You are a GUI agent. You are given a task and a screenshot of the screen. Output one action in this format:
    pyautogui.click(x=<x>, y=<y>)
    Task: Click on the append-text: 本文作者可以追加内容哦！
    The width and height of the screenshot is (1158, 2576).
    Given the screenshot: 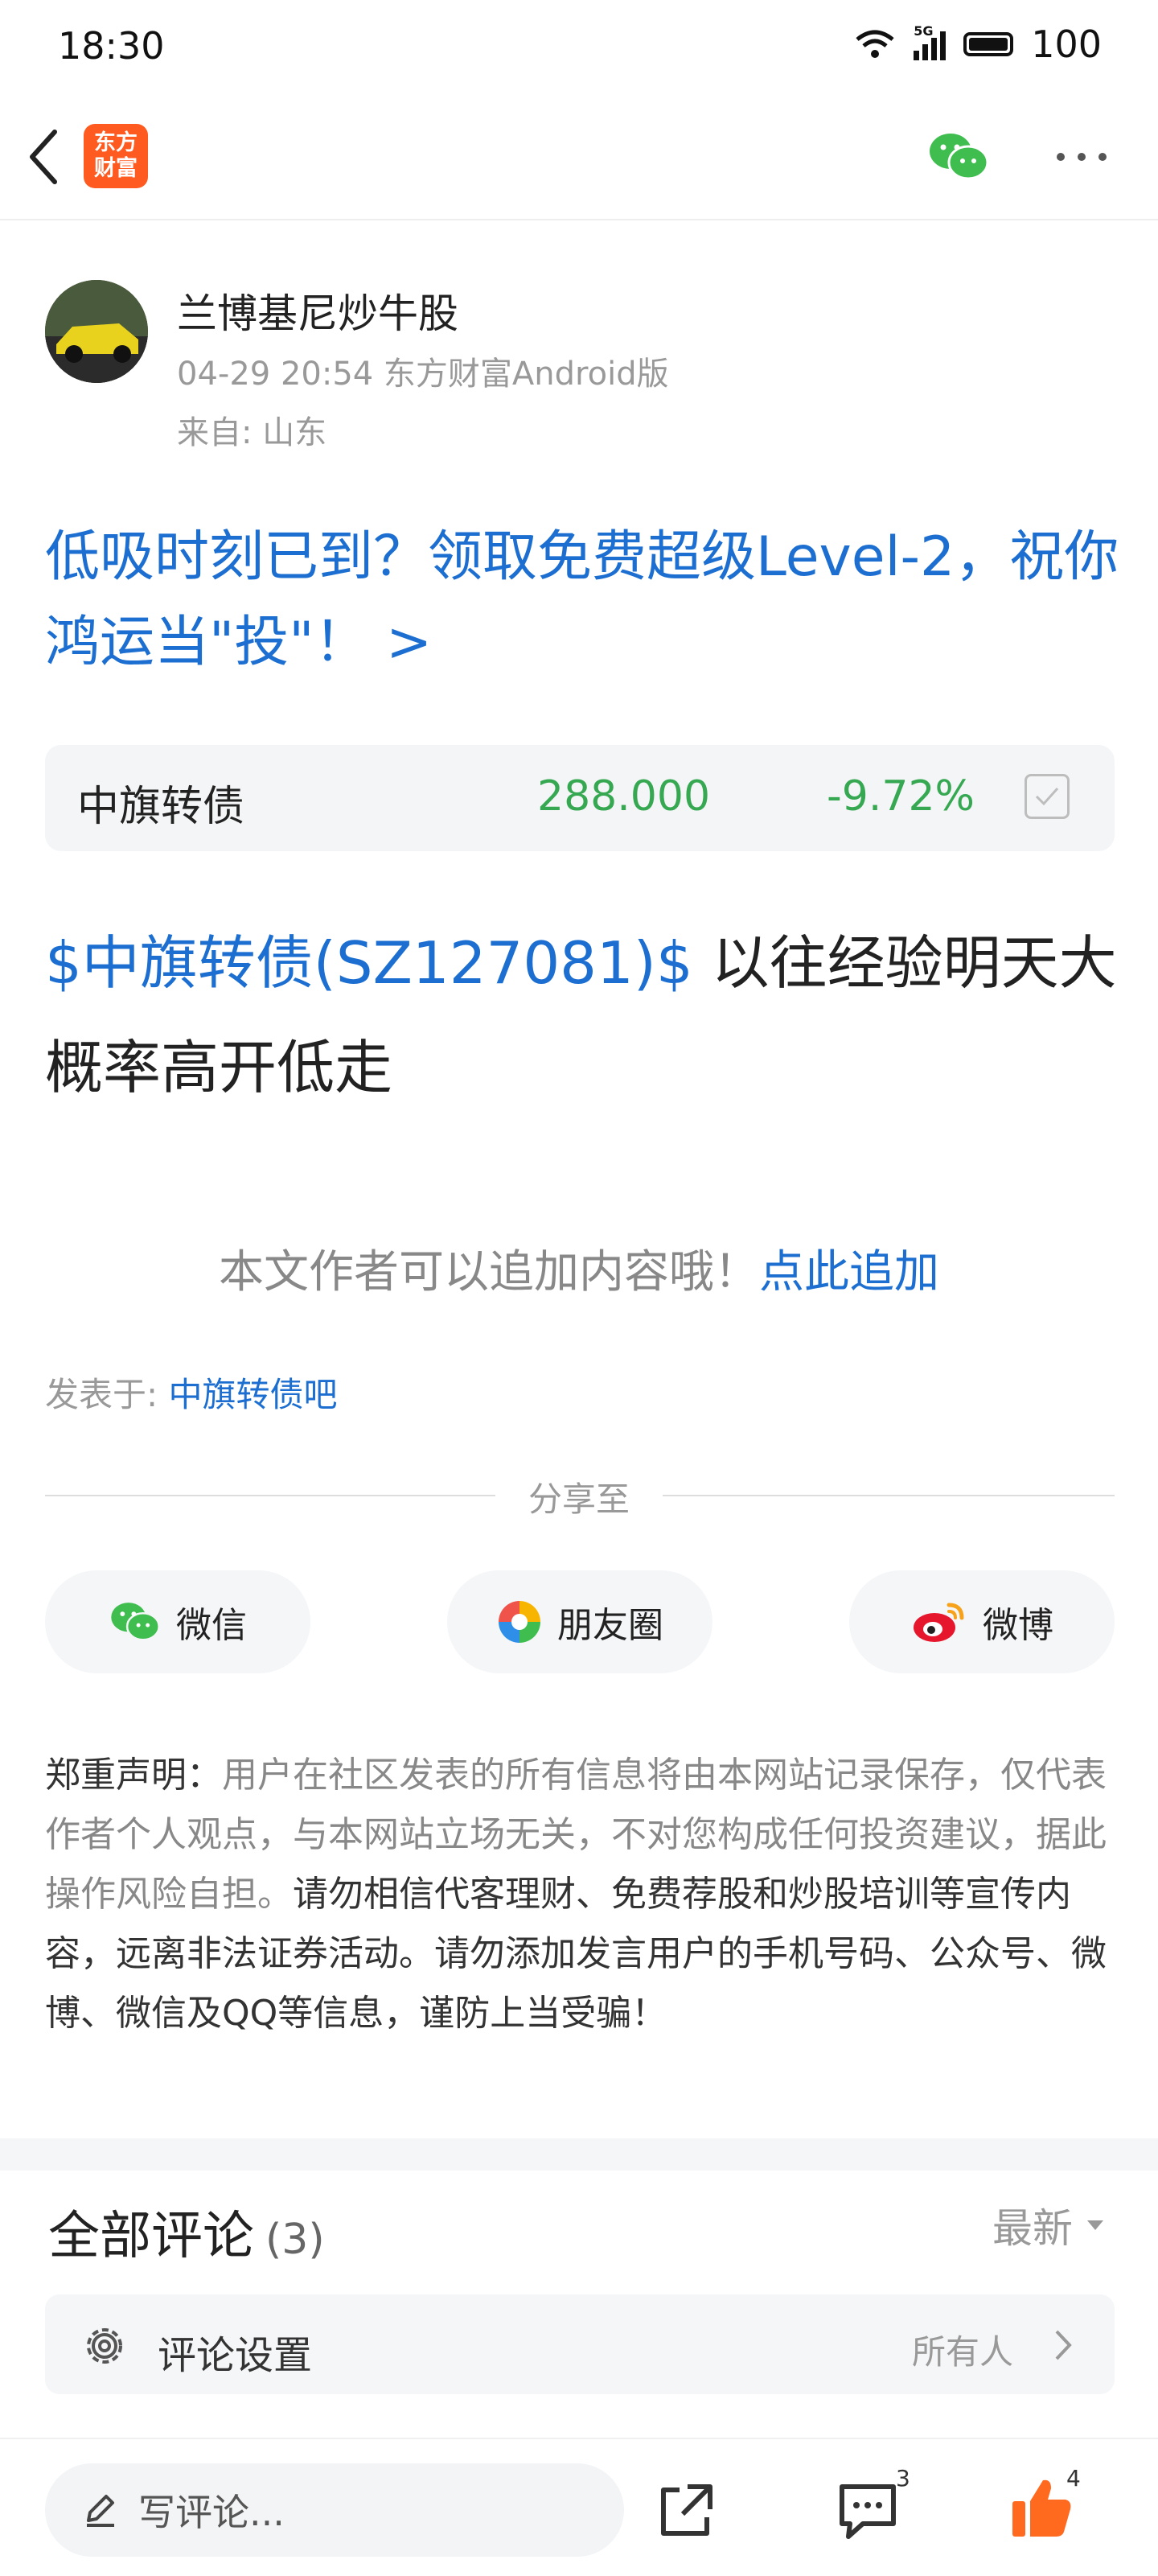 What is the action you would take?
    pyautogui.click(x=489, y=1272)
    